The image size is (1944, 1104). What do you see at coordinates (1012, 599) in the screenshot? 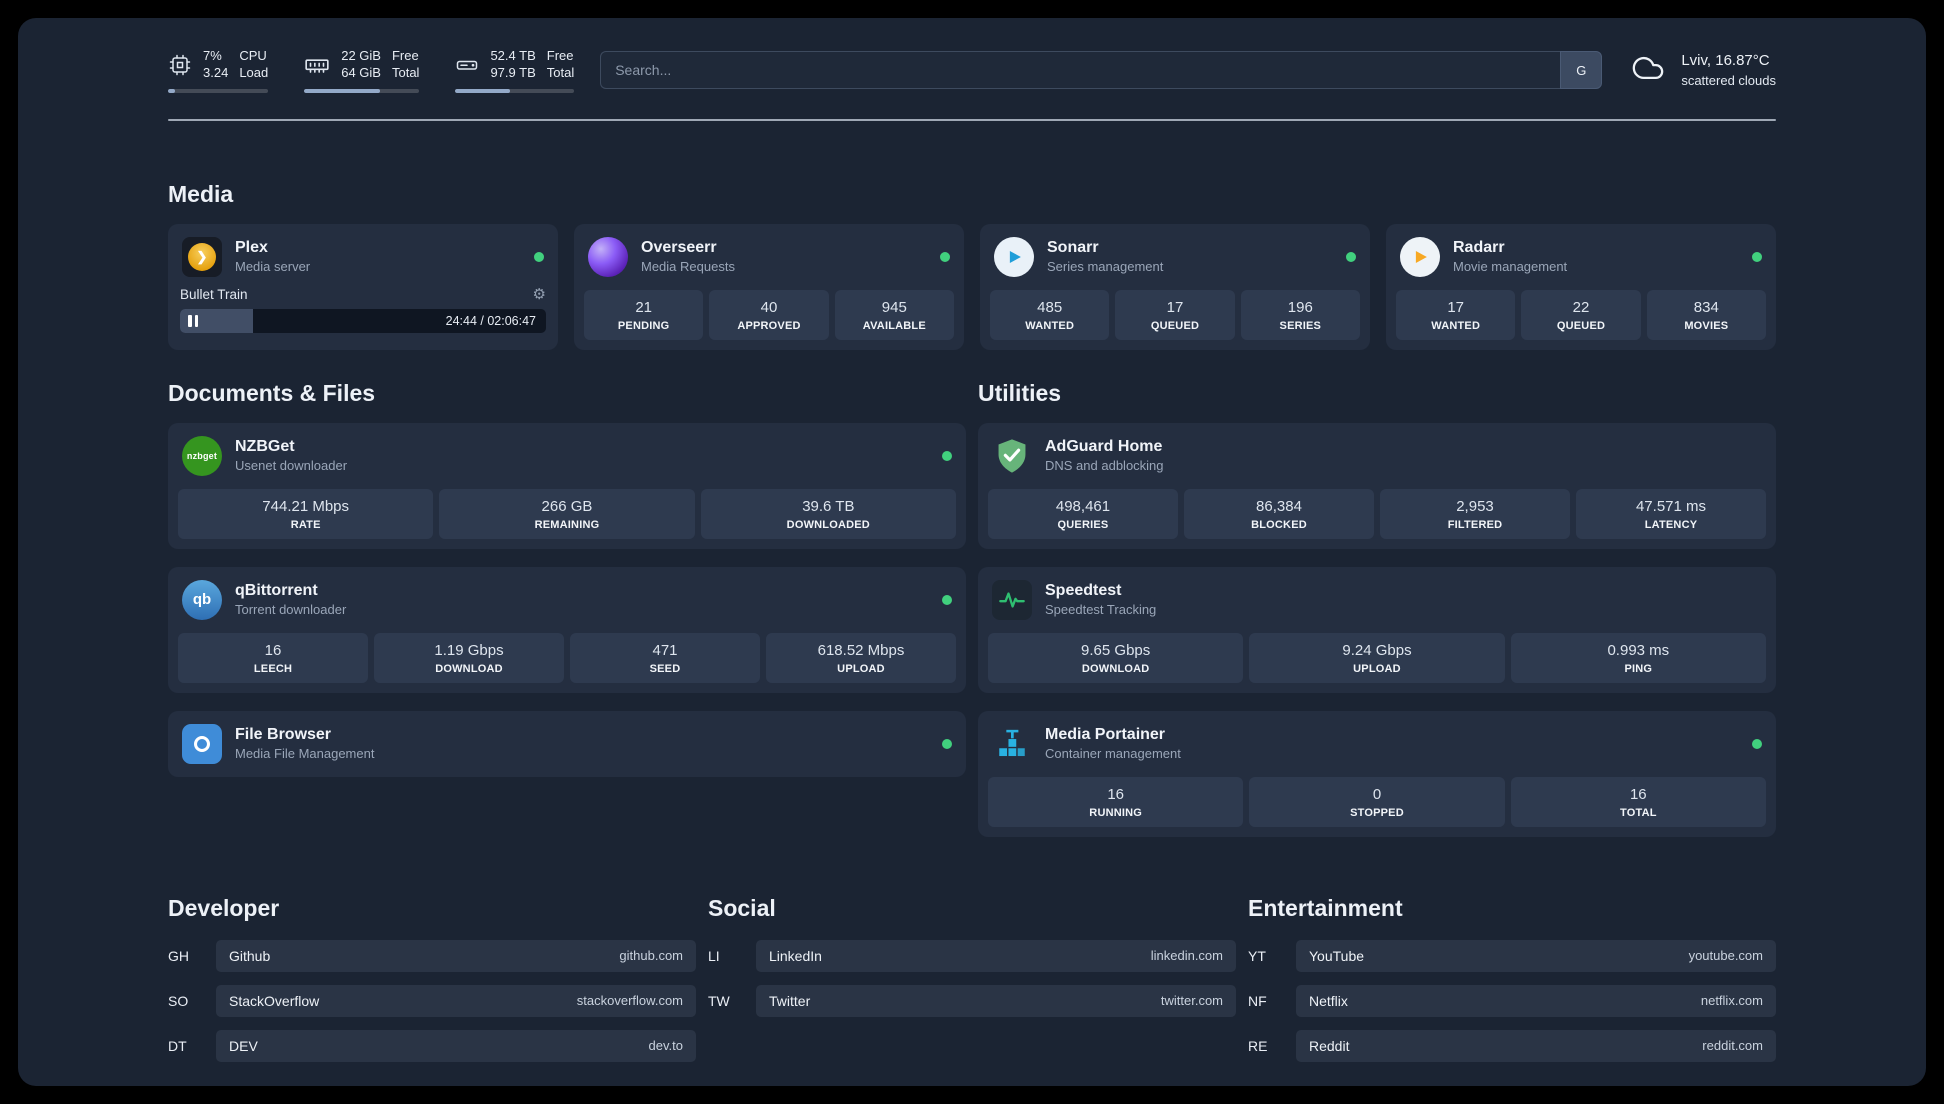
I see `speedtest-pulse-icon` at bounding box center [1012, 599].